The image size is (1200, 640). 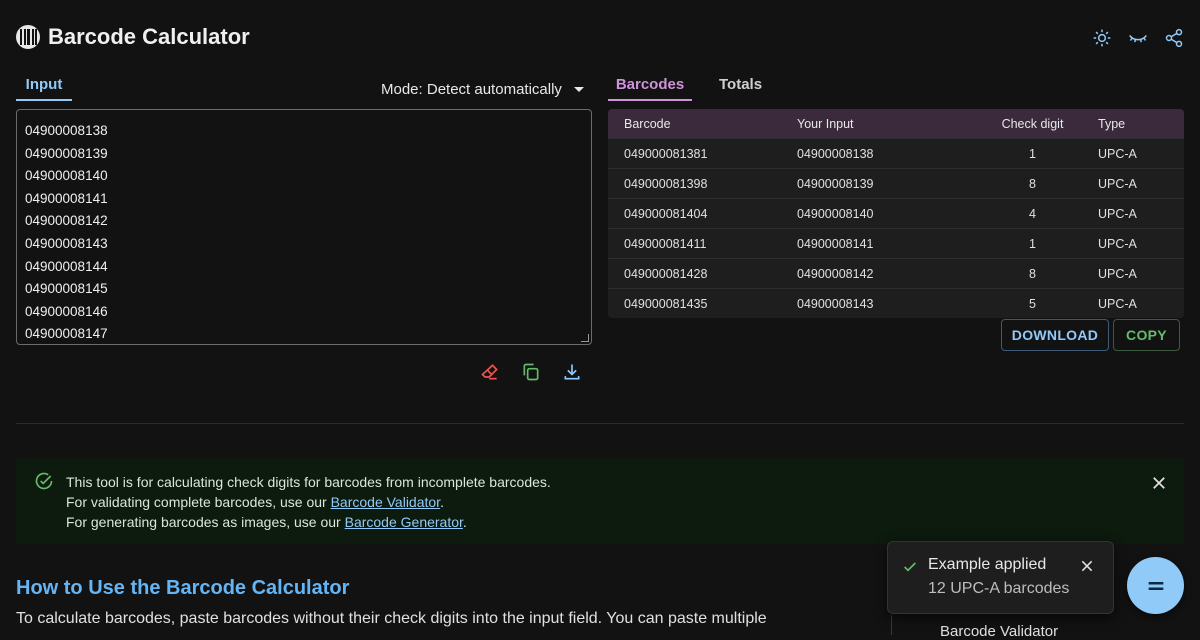 What do you see at coordinates (1032, 124) in the screenshot?
I see `column-header: Check digit` at bounding box center [1032, 124].